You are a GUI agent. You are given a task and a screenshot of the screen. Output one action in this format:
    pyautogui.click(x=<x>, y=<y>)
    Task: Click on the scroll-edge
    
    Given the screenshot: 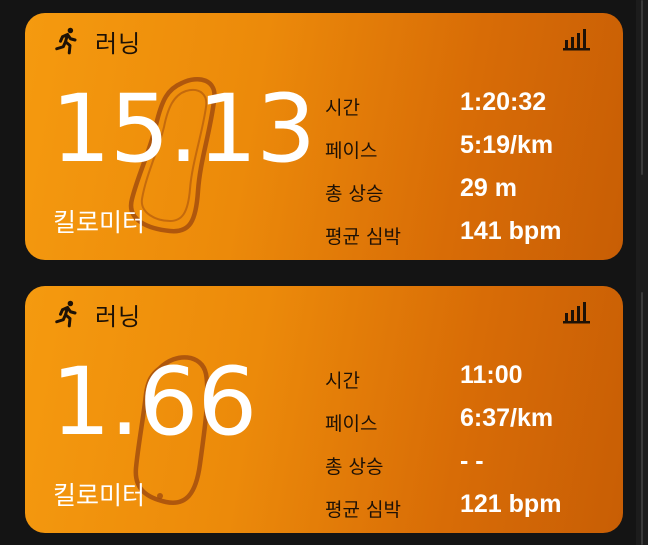 What is the action you would take?
    pyautogui.click(x=642, y=272)
    